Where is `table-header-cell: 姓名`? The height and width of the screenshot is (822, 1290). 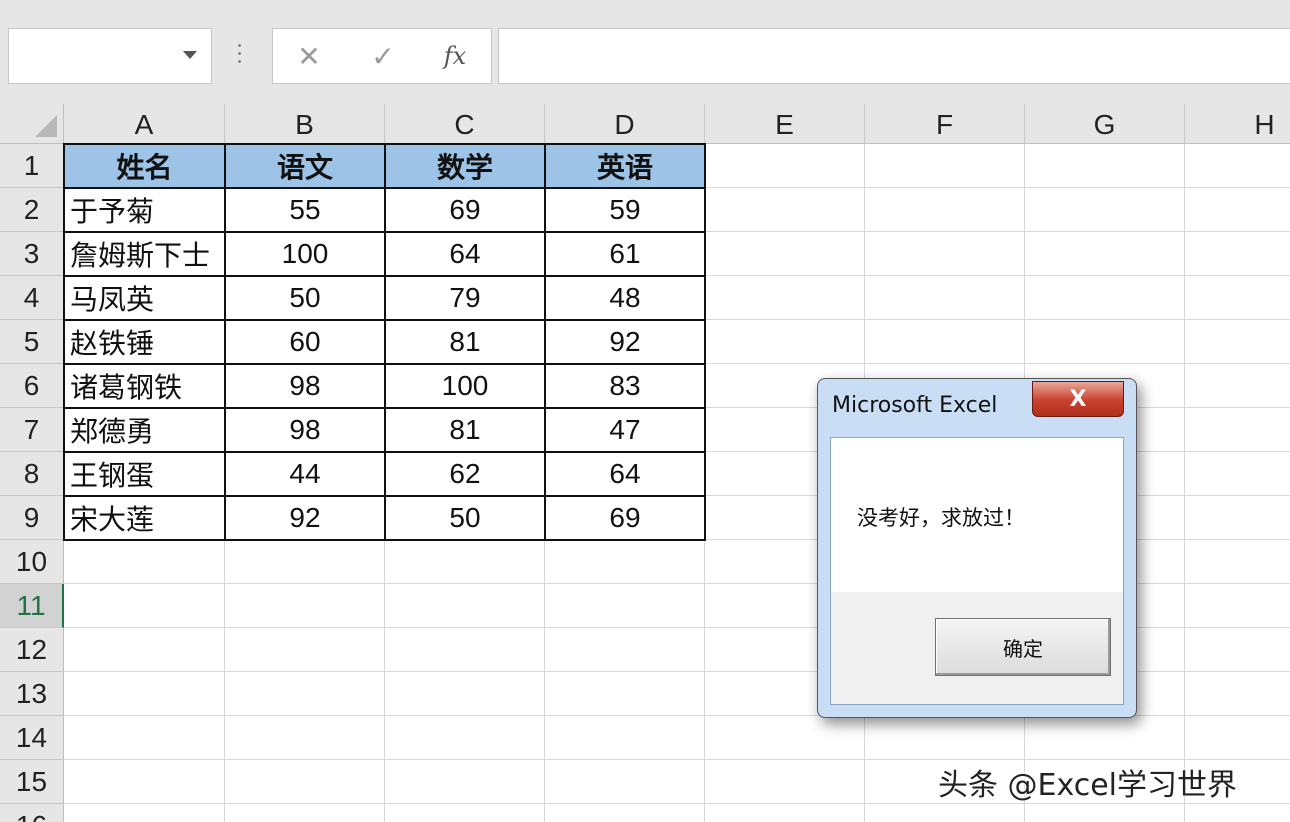 table-header-cell: 姓名 is located at coordinates (144, 166).